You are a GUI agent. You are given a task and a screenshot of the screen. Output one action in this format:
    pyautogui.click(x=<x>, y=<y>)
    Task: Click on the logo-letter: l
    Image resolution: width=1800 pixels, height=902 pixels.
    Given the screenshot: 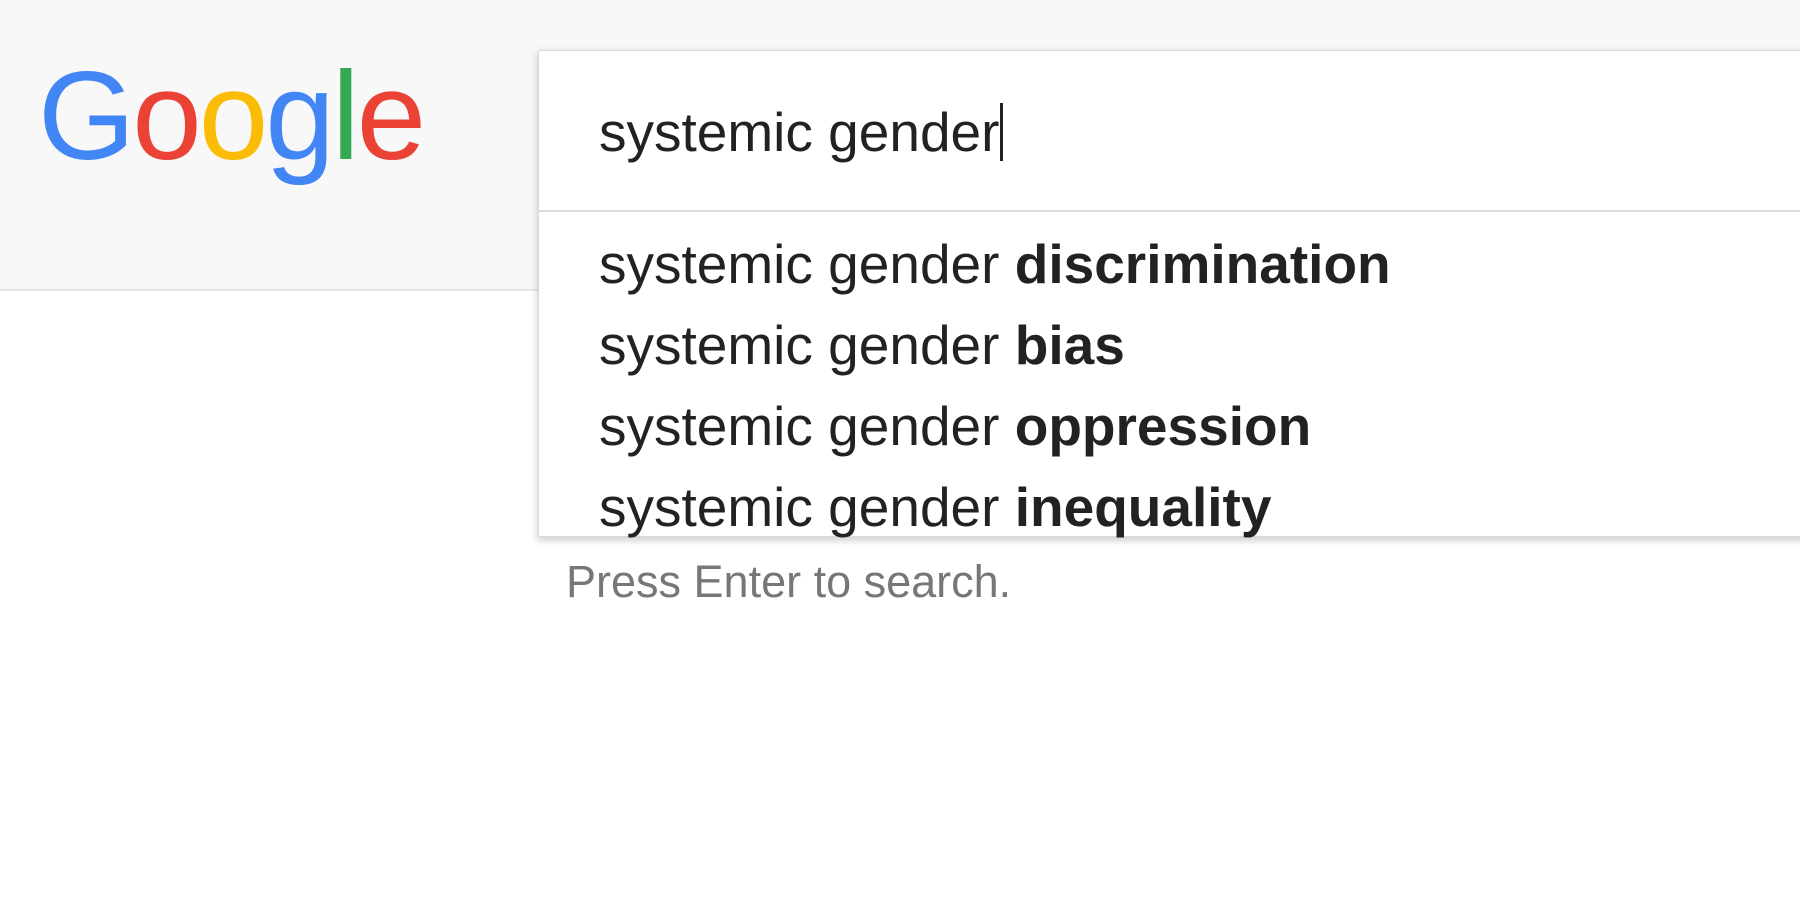 What is the action you would take?
    pyautogui.click(x=345, y=116)
    